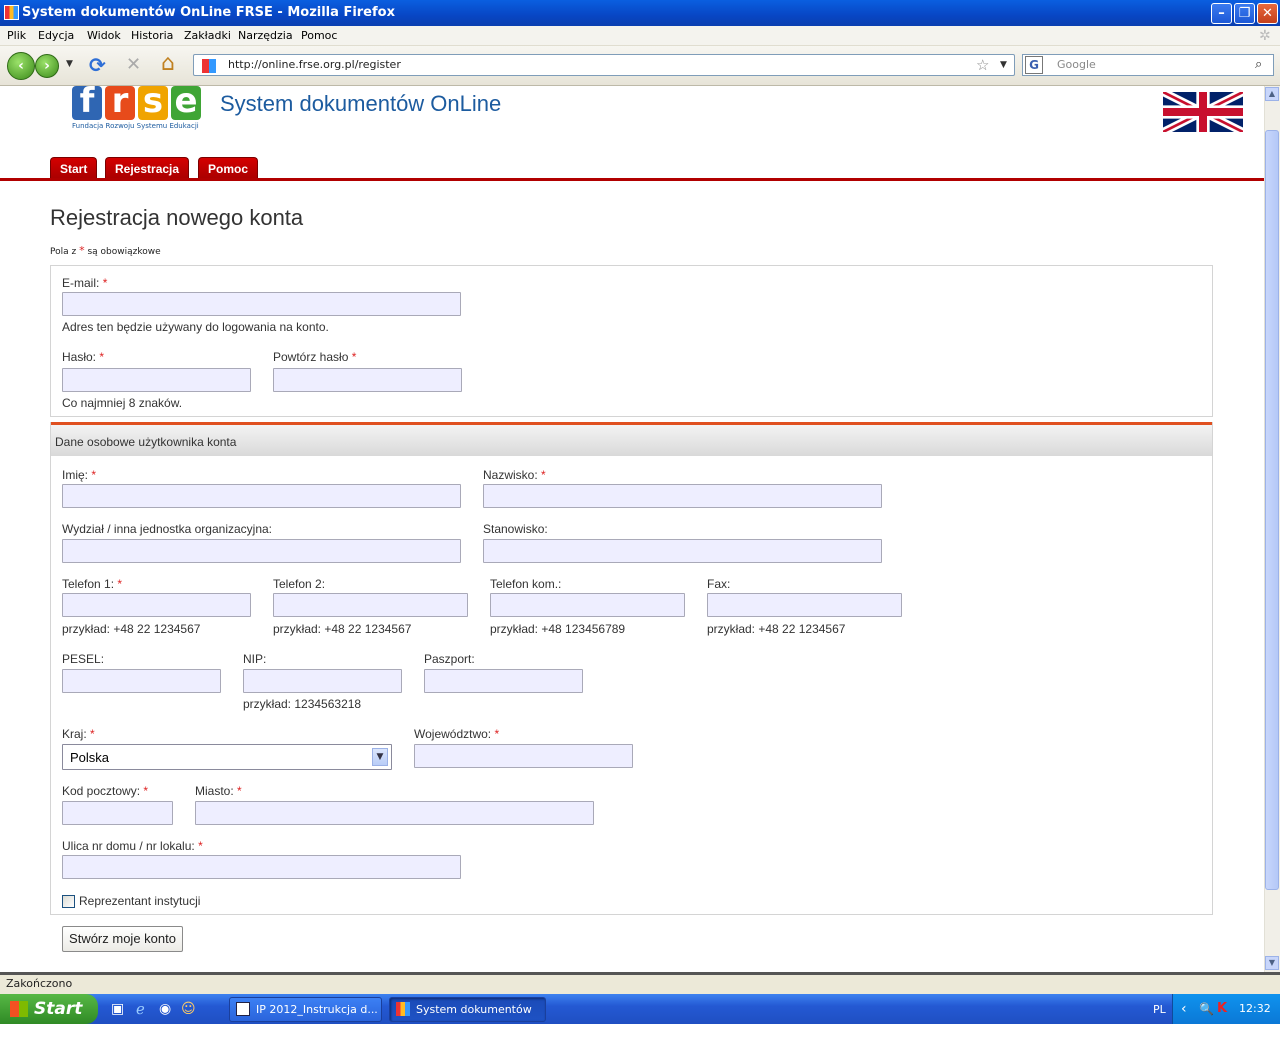 The height and width of the screenshot is (1044, 1280). What do you see at coordinates (97, 65) in the screenshot?
I see `reload-icon: ⟳` at bounding box center [97, 65].